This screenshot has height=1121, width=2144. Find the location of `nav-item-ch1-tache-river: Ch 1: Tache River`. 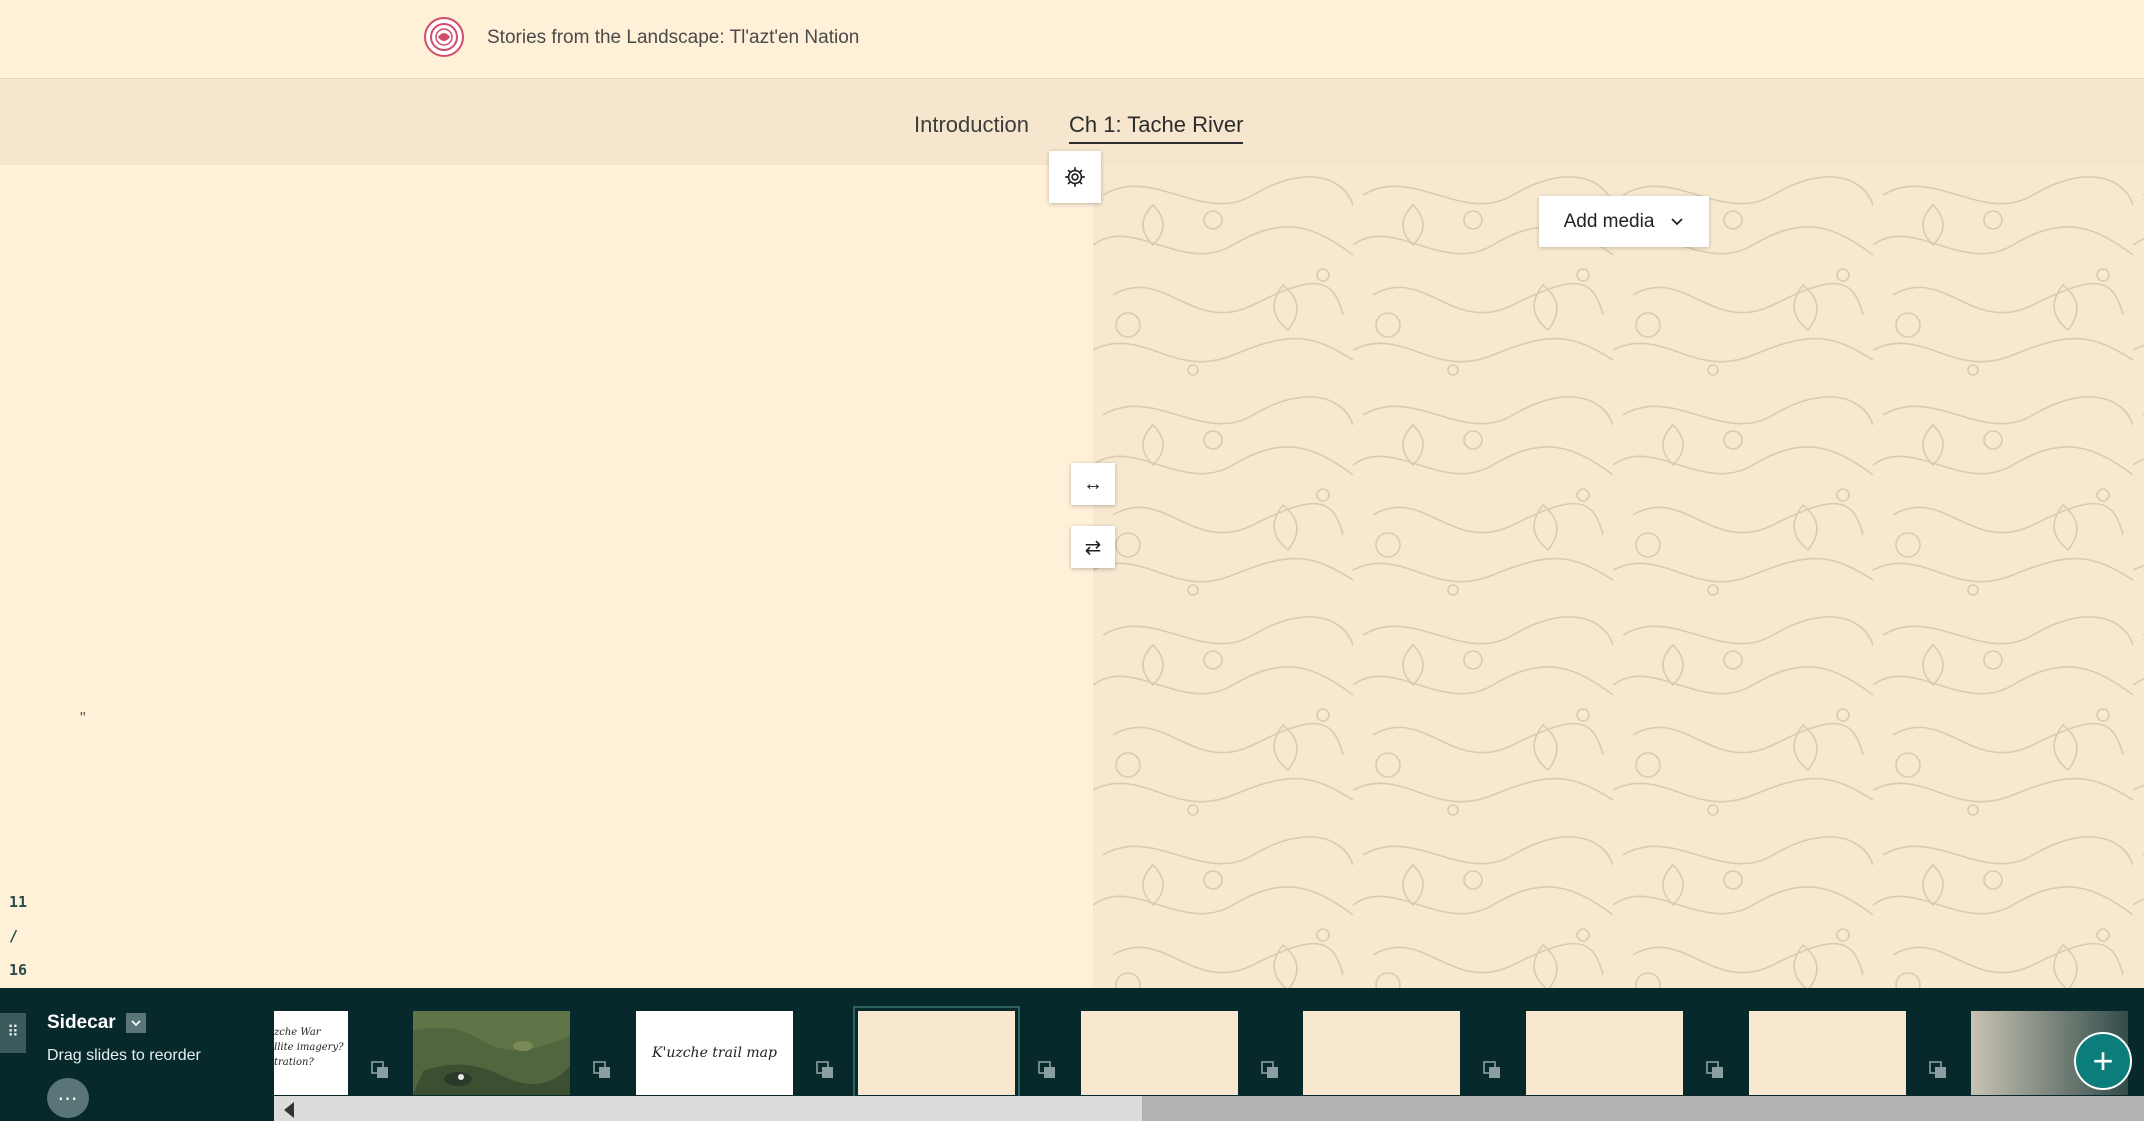

nav-item-ch1-tache-river: Ch 1: Tache River is located at coordinates (1156, 128).